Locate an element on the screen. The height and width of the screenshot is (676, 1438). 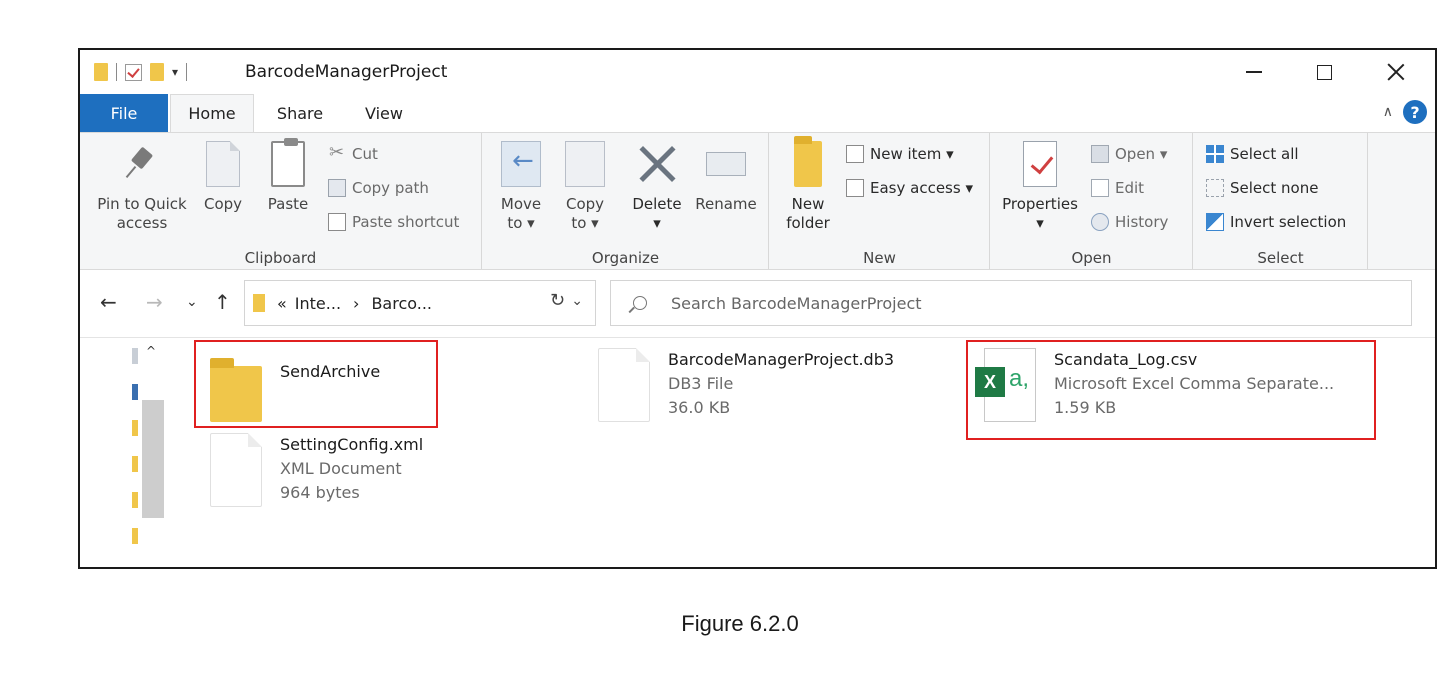
search-box: Search BarcodeManagerProject is located at coordinates (1011, 303).